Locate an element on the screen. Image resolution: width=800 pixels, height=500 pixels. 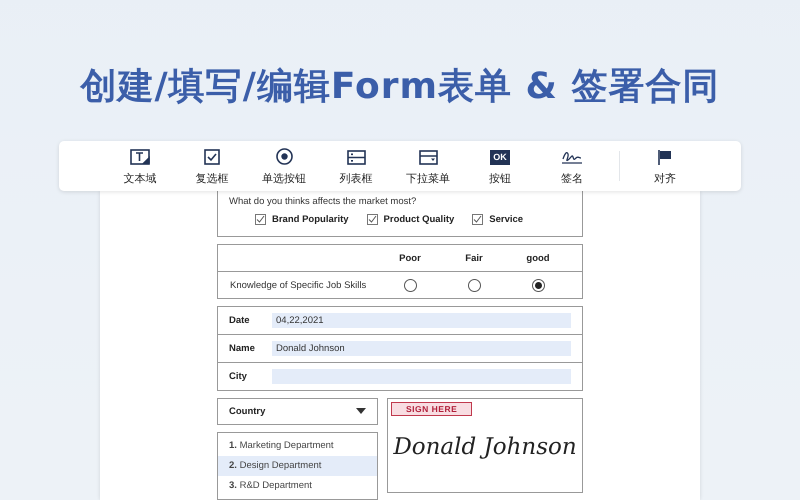
ok-button-icon: OK is located at coordinates (500, 158).